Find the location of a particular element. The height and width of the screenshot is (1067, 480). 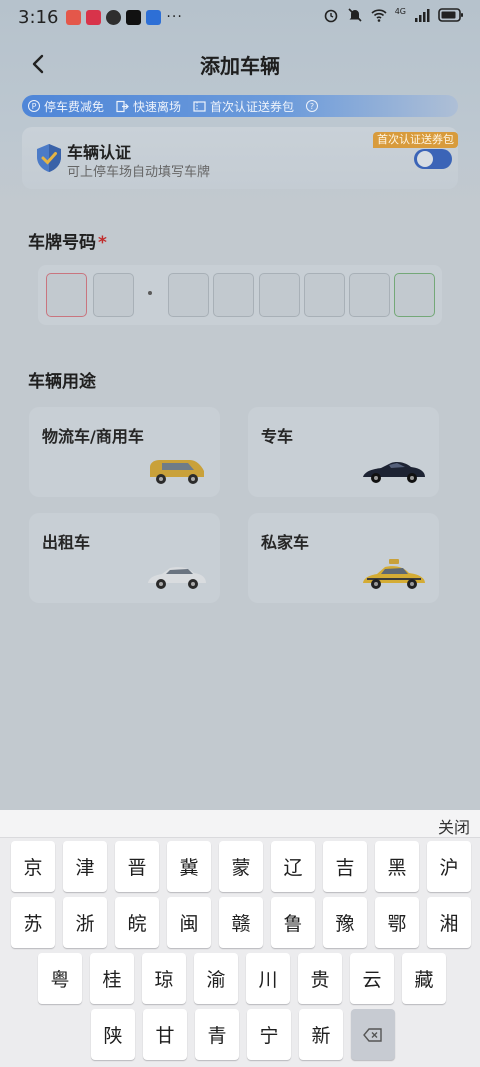

key-province: 苏 is located at coordinates (33, 922).